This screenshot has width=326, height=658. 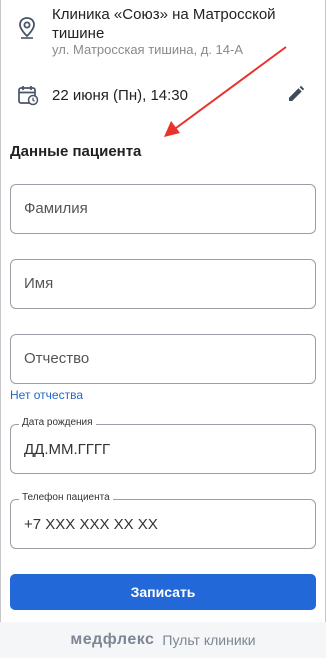 What do you see at coordinates (120, 95) in the screenshot?
I see `appointment-datetime: 22 июня (Пн), 14:30` at bounding box center [120, 95].